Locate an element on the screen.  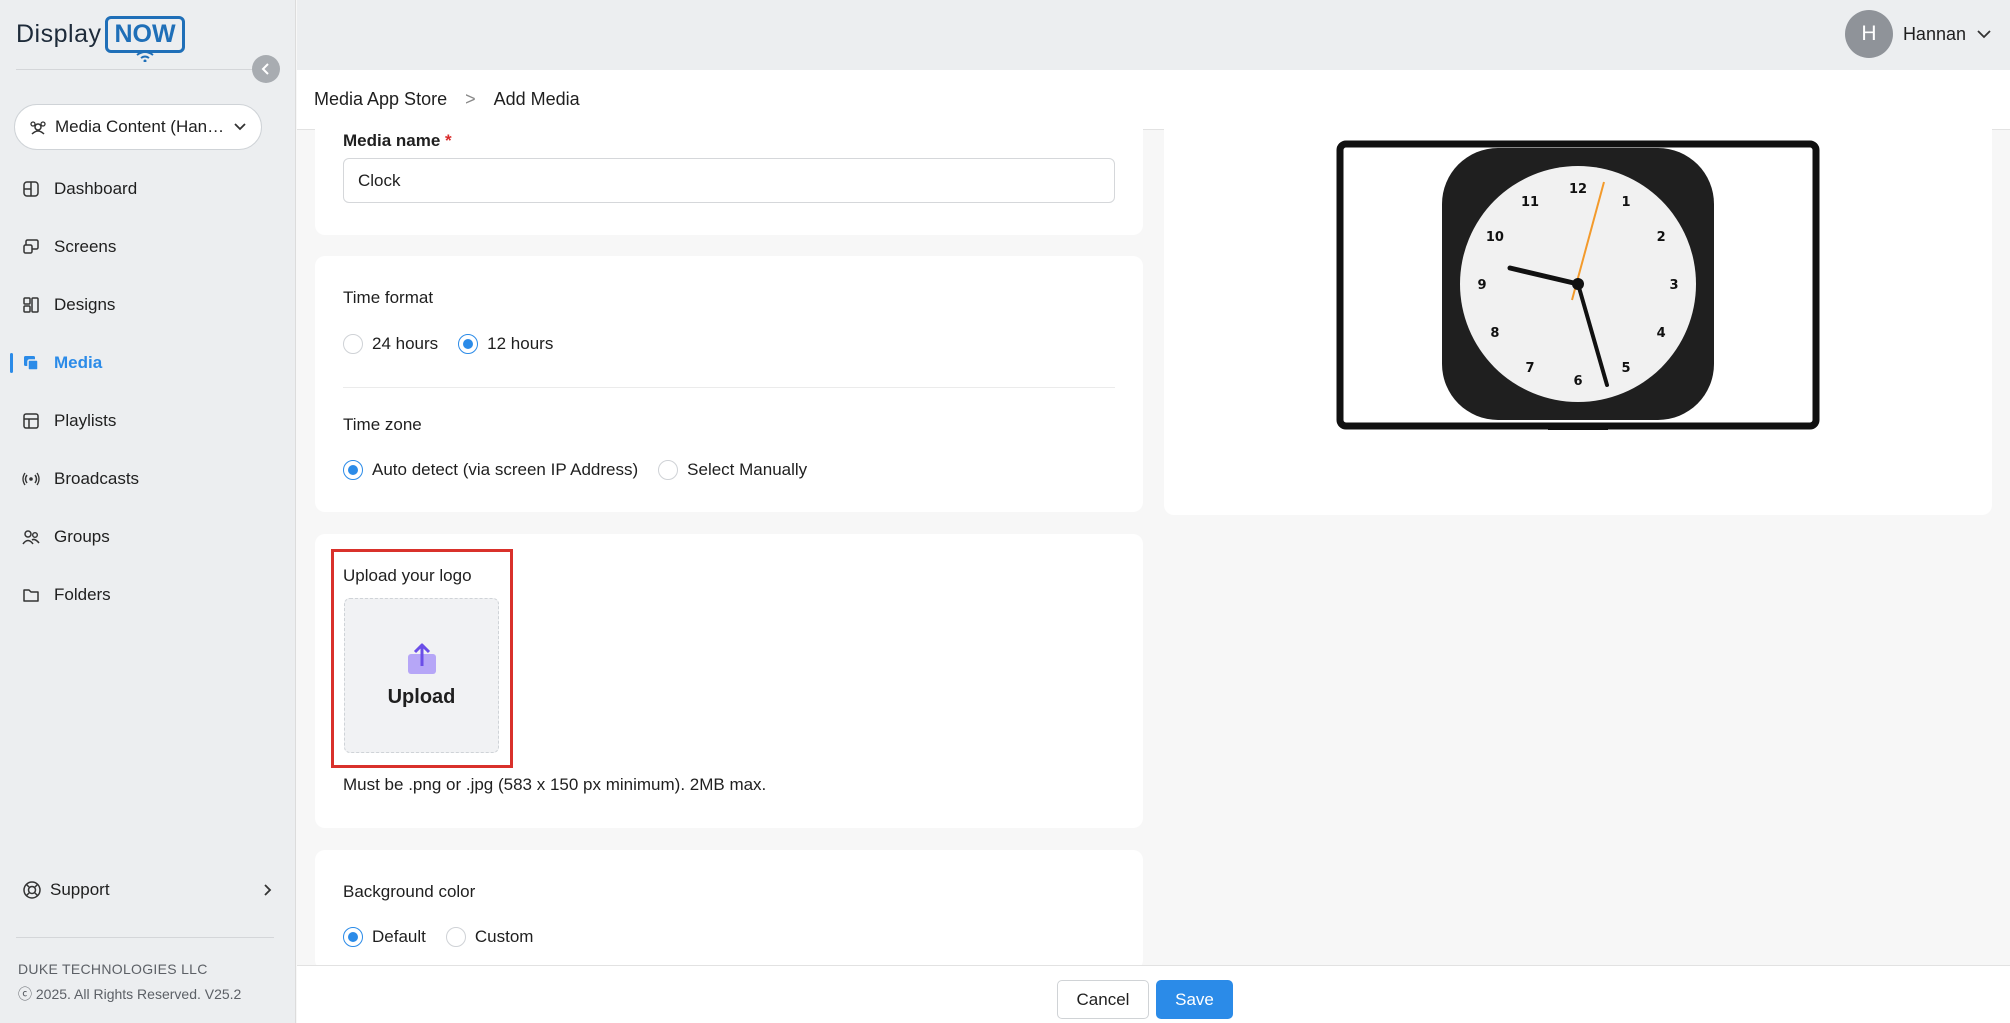
radio-label: Default is located at coordinates (399, 936).